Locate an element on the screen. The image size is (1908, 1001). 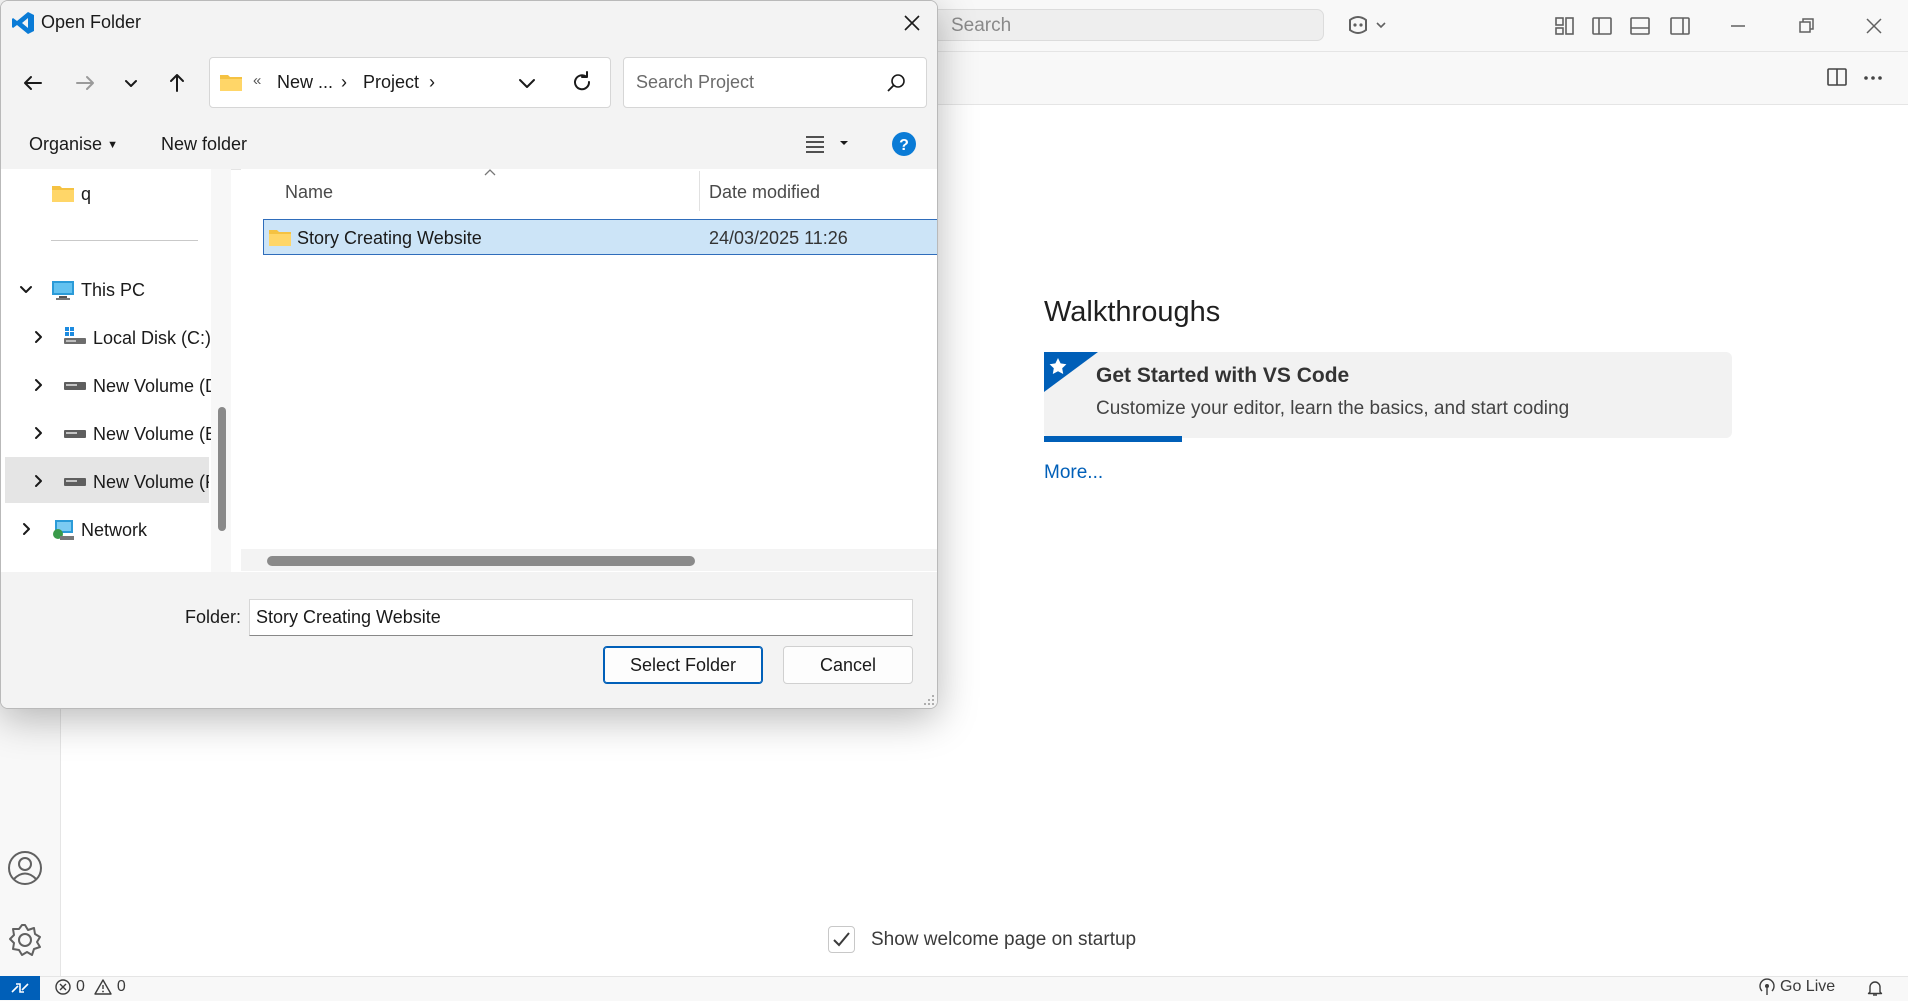
warning-icon is located at coordinates (103, 987).